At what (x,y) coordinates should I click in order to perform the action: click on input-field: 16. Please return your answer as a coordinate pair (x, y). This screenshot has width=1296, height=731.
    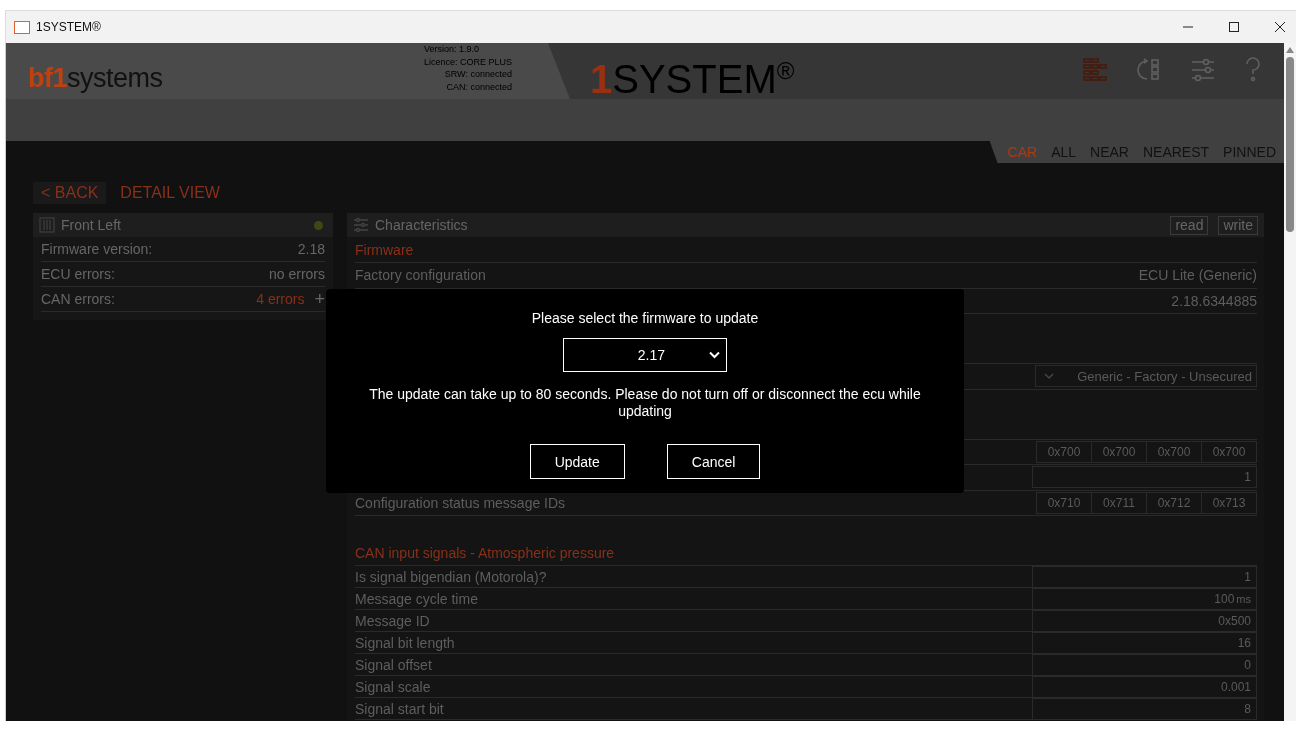
    Looking at the image, I should click on (1144, 642).